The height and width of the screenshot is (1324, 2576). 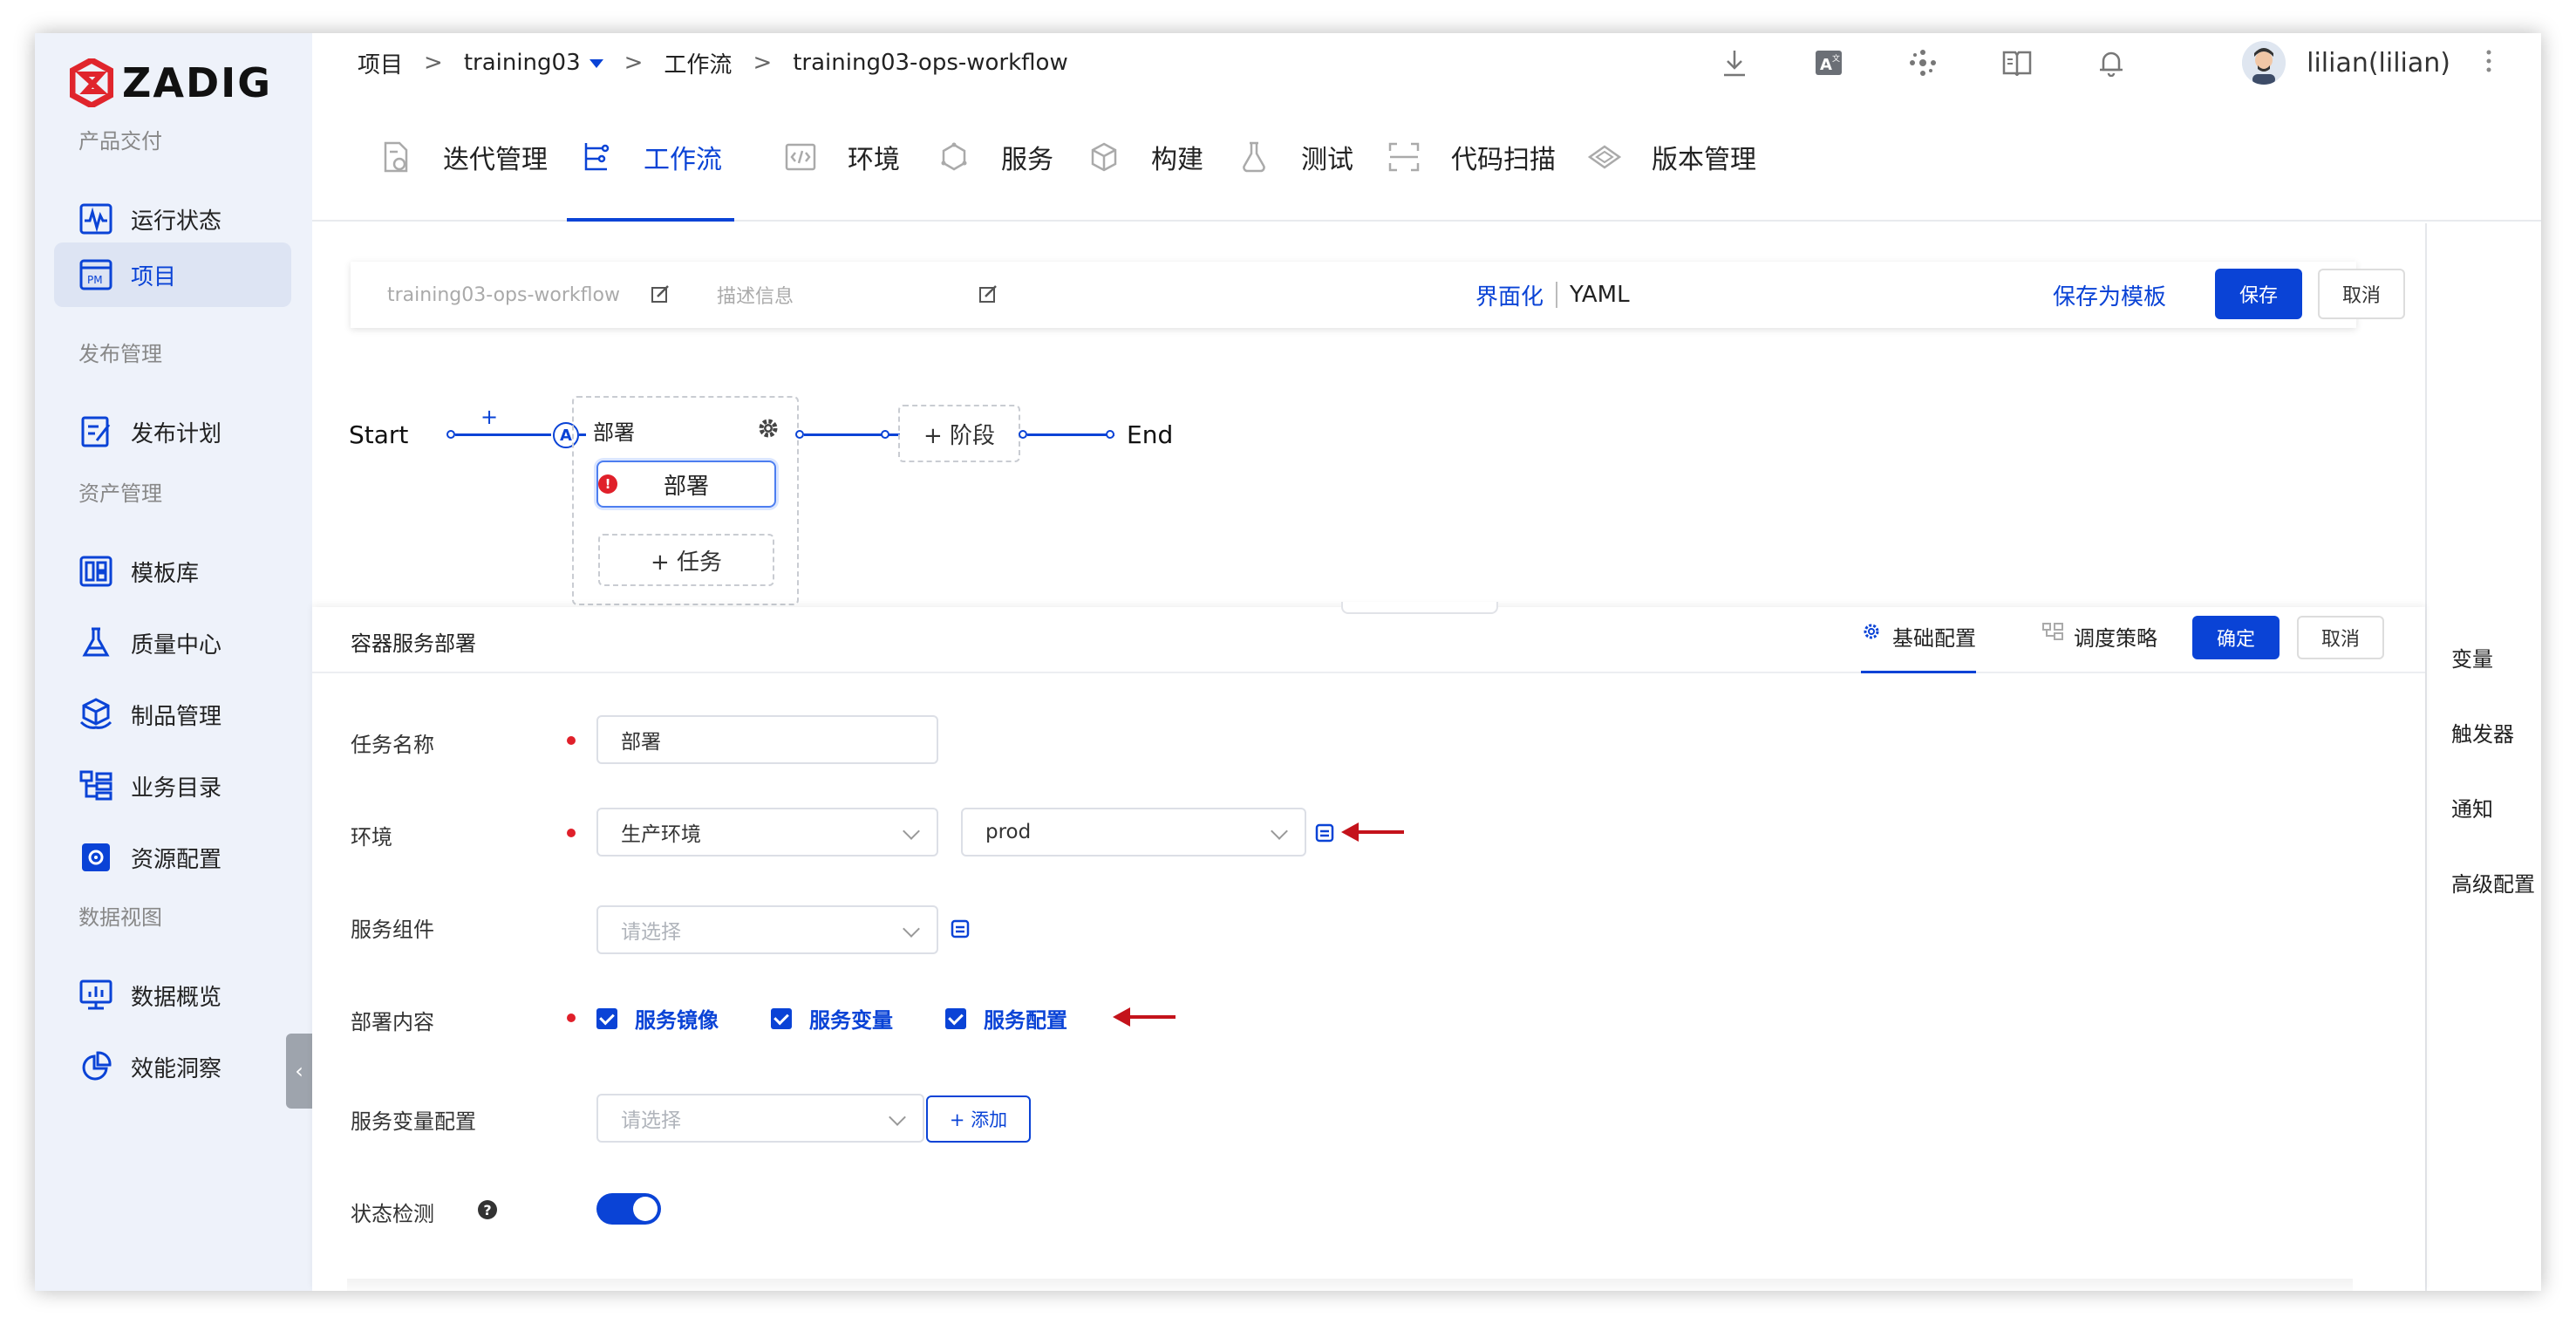 What do you see at coordinates (173, 714) in the screenshot?
I see `sidebar-item-artifacts: 制品管理` at bounding box center [173, 714].